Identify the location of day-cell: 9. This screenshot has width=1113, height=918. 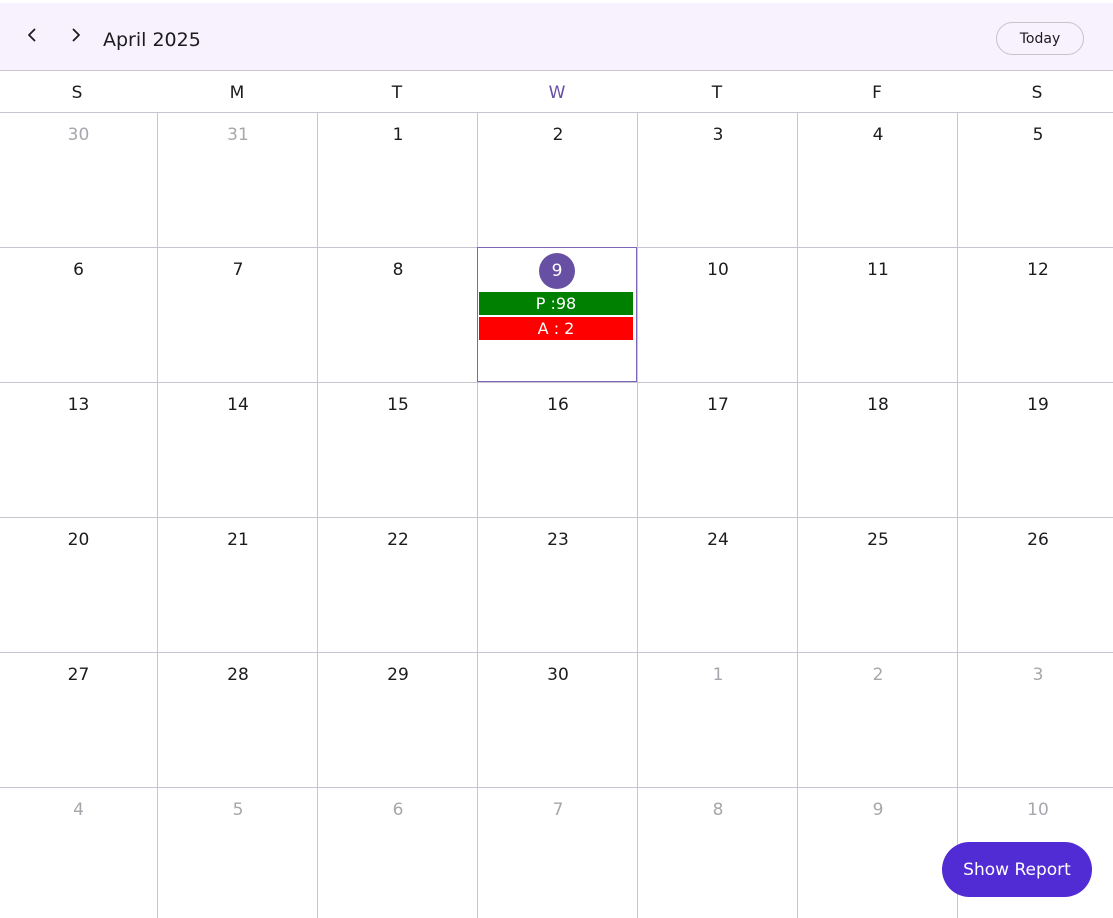
(878, 853).